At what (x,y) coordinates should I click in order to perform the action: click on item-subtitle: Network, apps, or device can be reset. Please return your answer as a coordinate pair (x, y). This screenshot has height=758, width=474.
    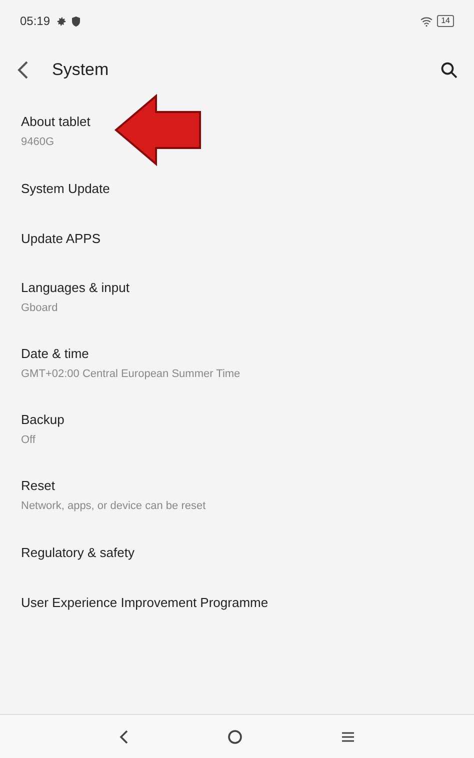
    Looking at the image, I should click on (114, 506).